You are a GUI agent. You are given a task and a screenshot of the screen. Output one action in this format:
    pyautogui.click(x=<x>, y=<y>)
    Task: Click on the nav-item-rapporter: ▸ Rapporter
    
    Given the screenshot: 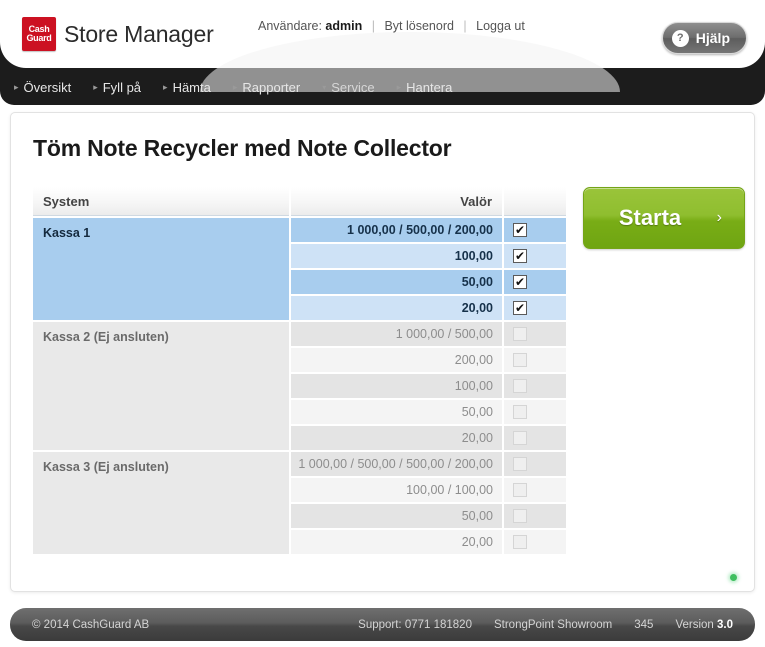 What is the action you would take?
    pyautogui.click(x=266, y=87)
    